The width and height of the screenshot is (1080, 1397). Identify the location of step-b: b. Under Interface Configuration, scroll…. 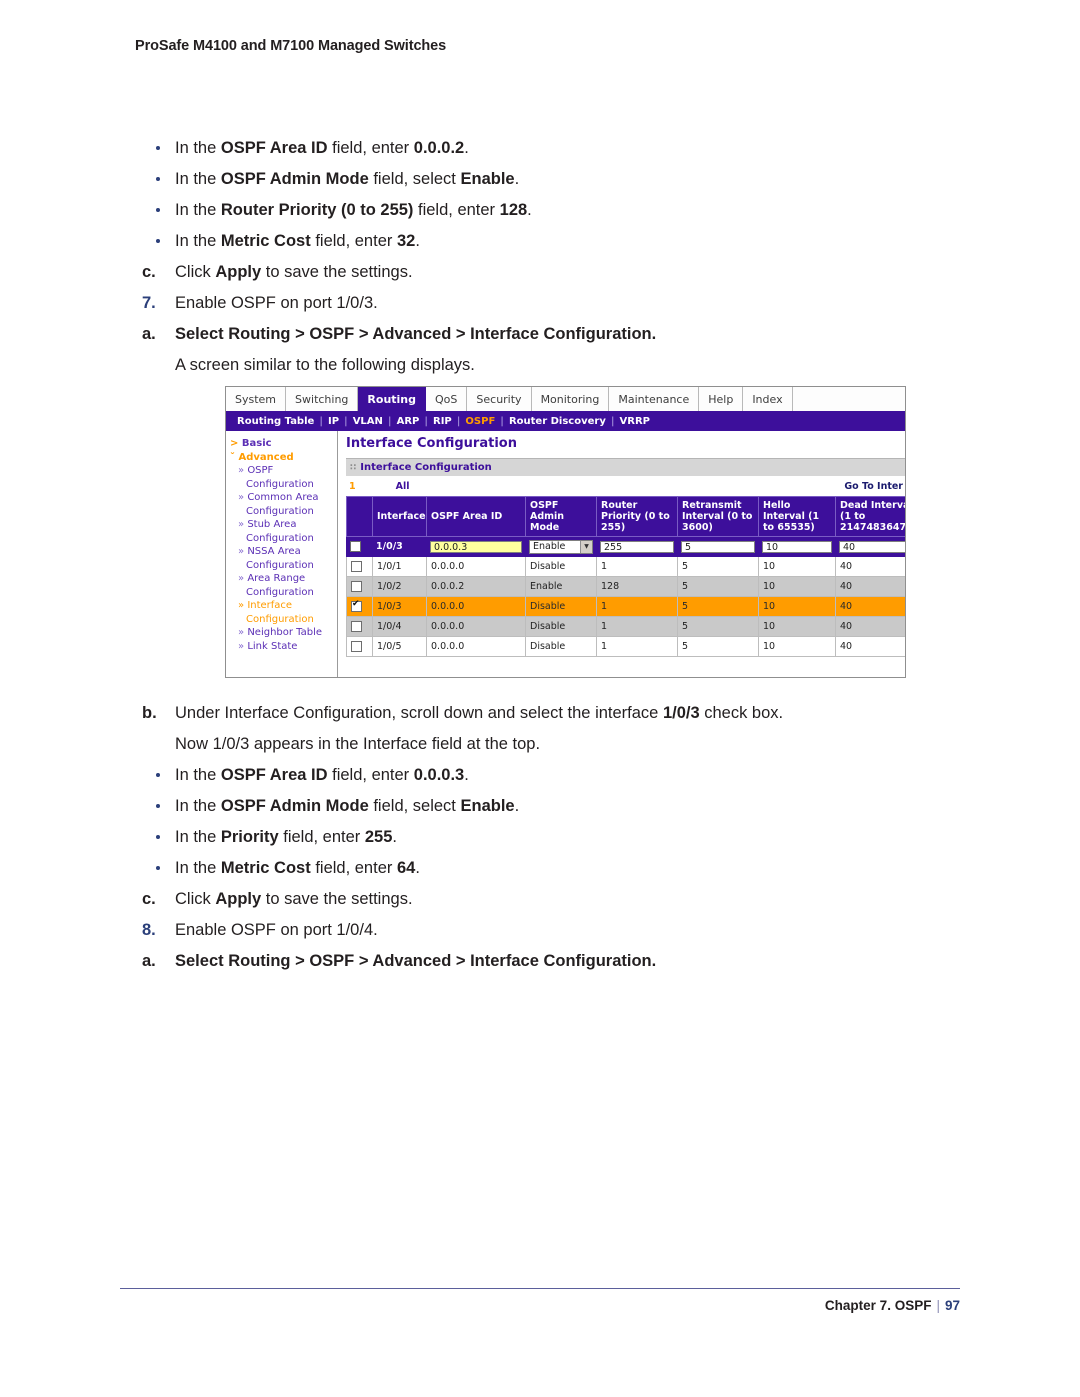
(560, 713).